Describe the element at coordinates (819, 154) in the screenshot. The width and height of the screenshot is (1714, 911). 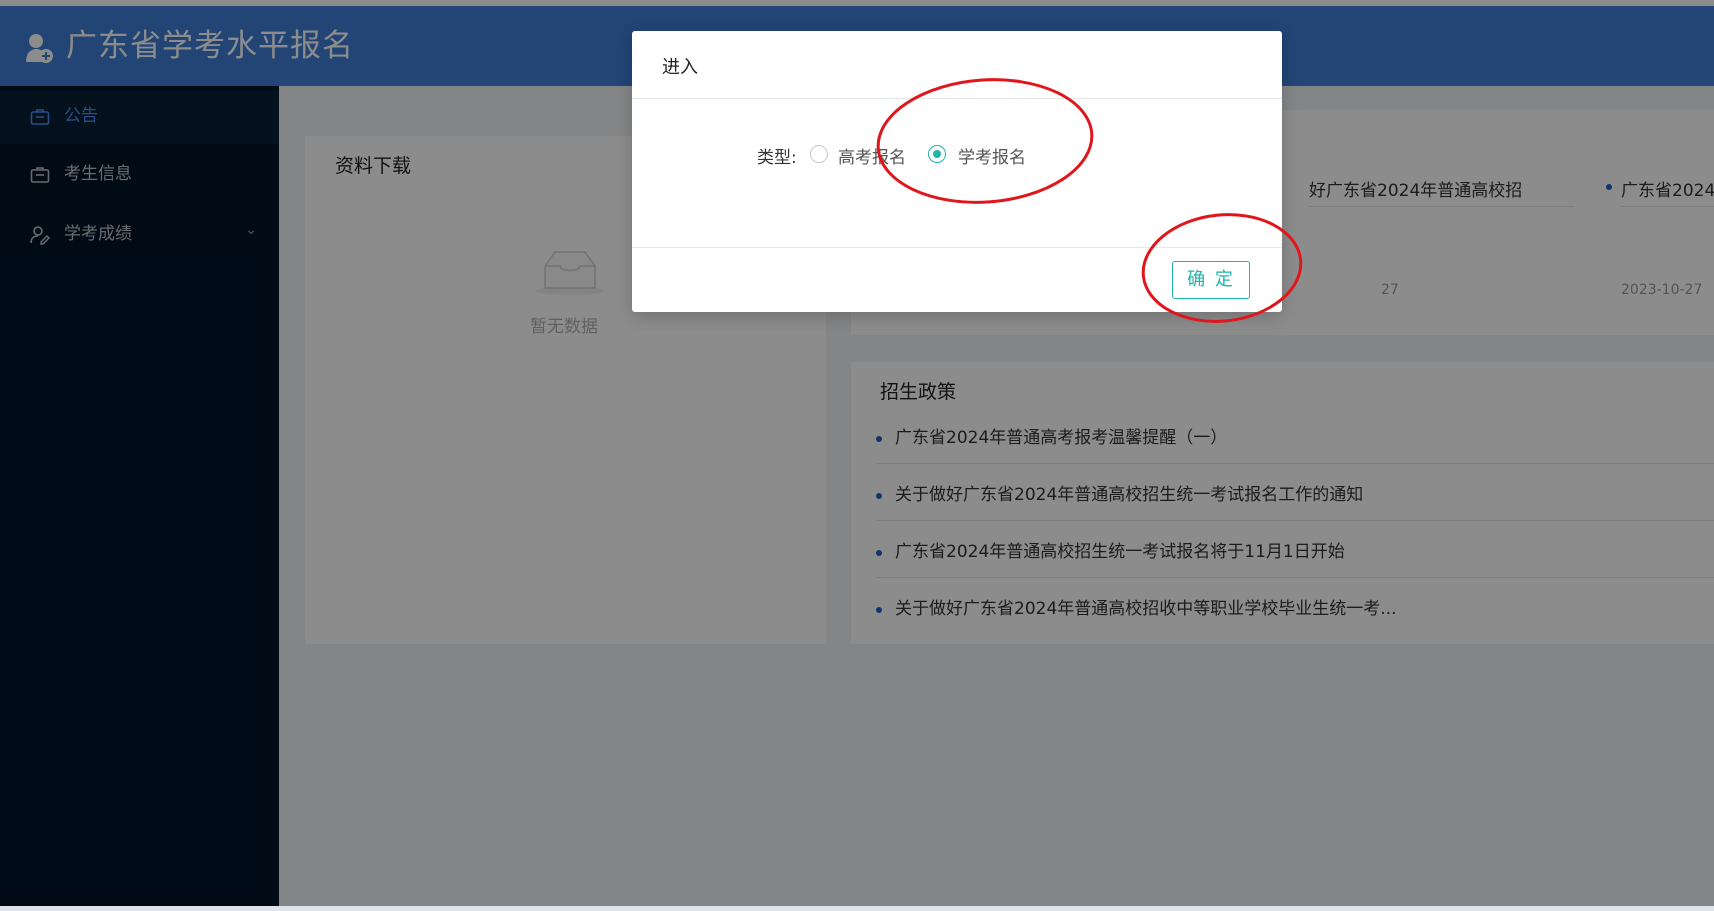
I see `radio-gaokao` at that location.